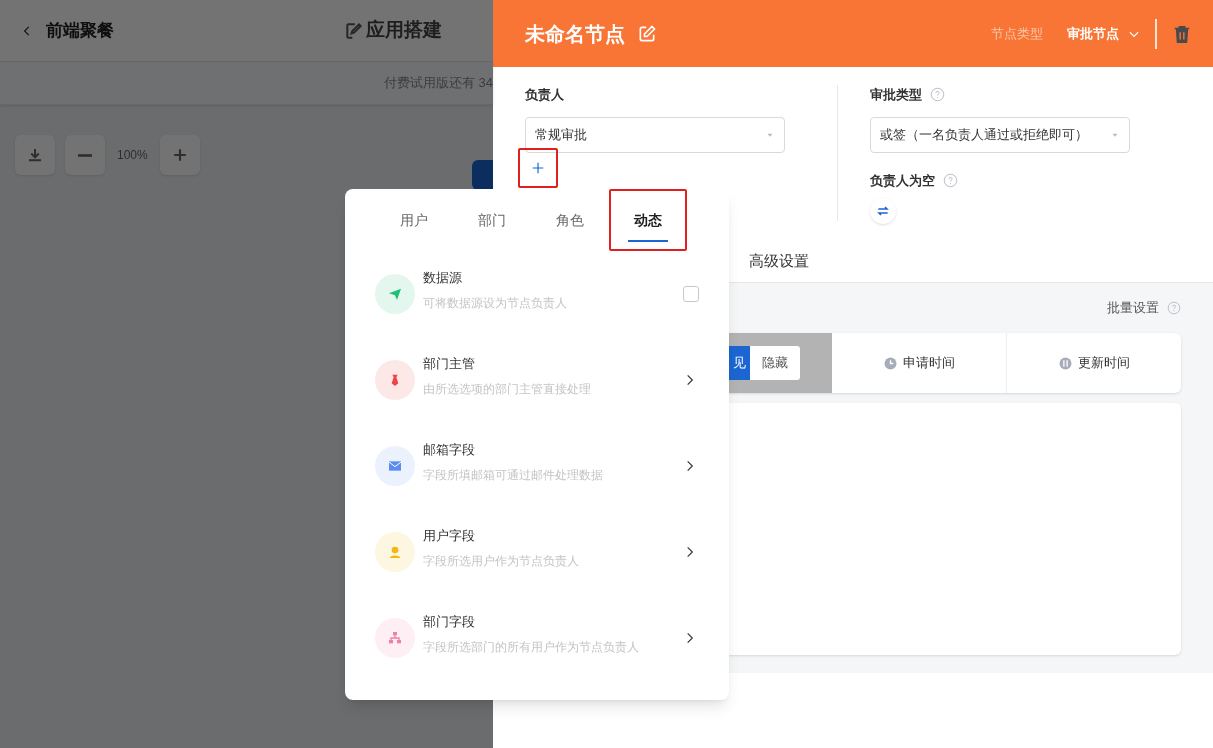  What do you see at coordinates (775, 363) in the screenshot?
I see `hide-option: 隐藏` at bounding box center [775, 363].